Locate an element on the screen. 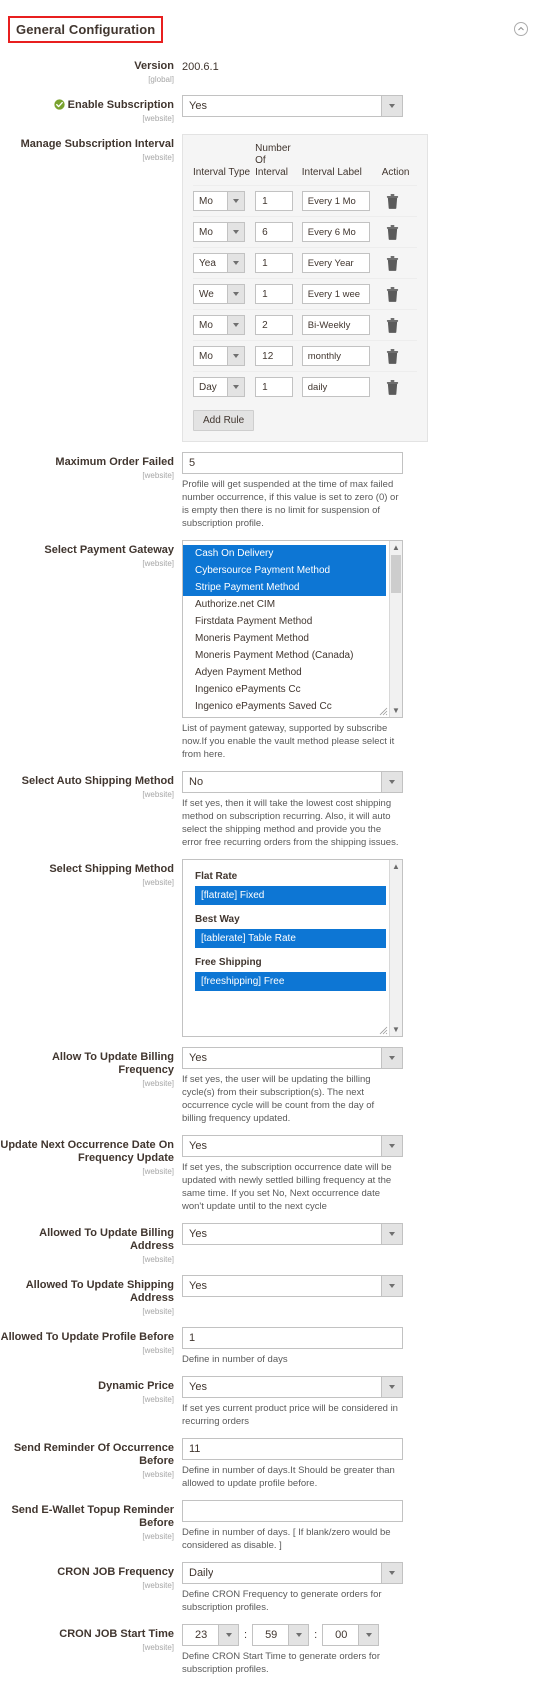  interval-type-select: Day is located at coordinates (219, 387).